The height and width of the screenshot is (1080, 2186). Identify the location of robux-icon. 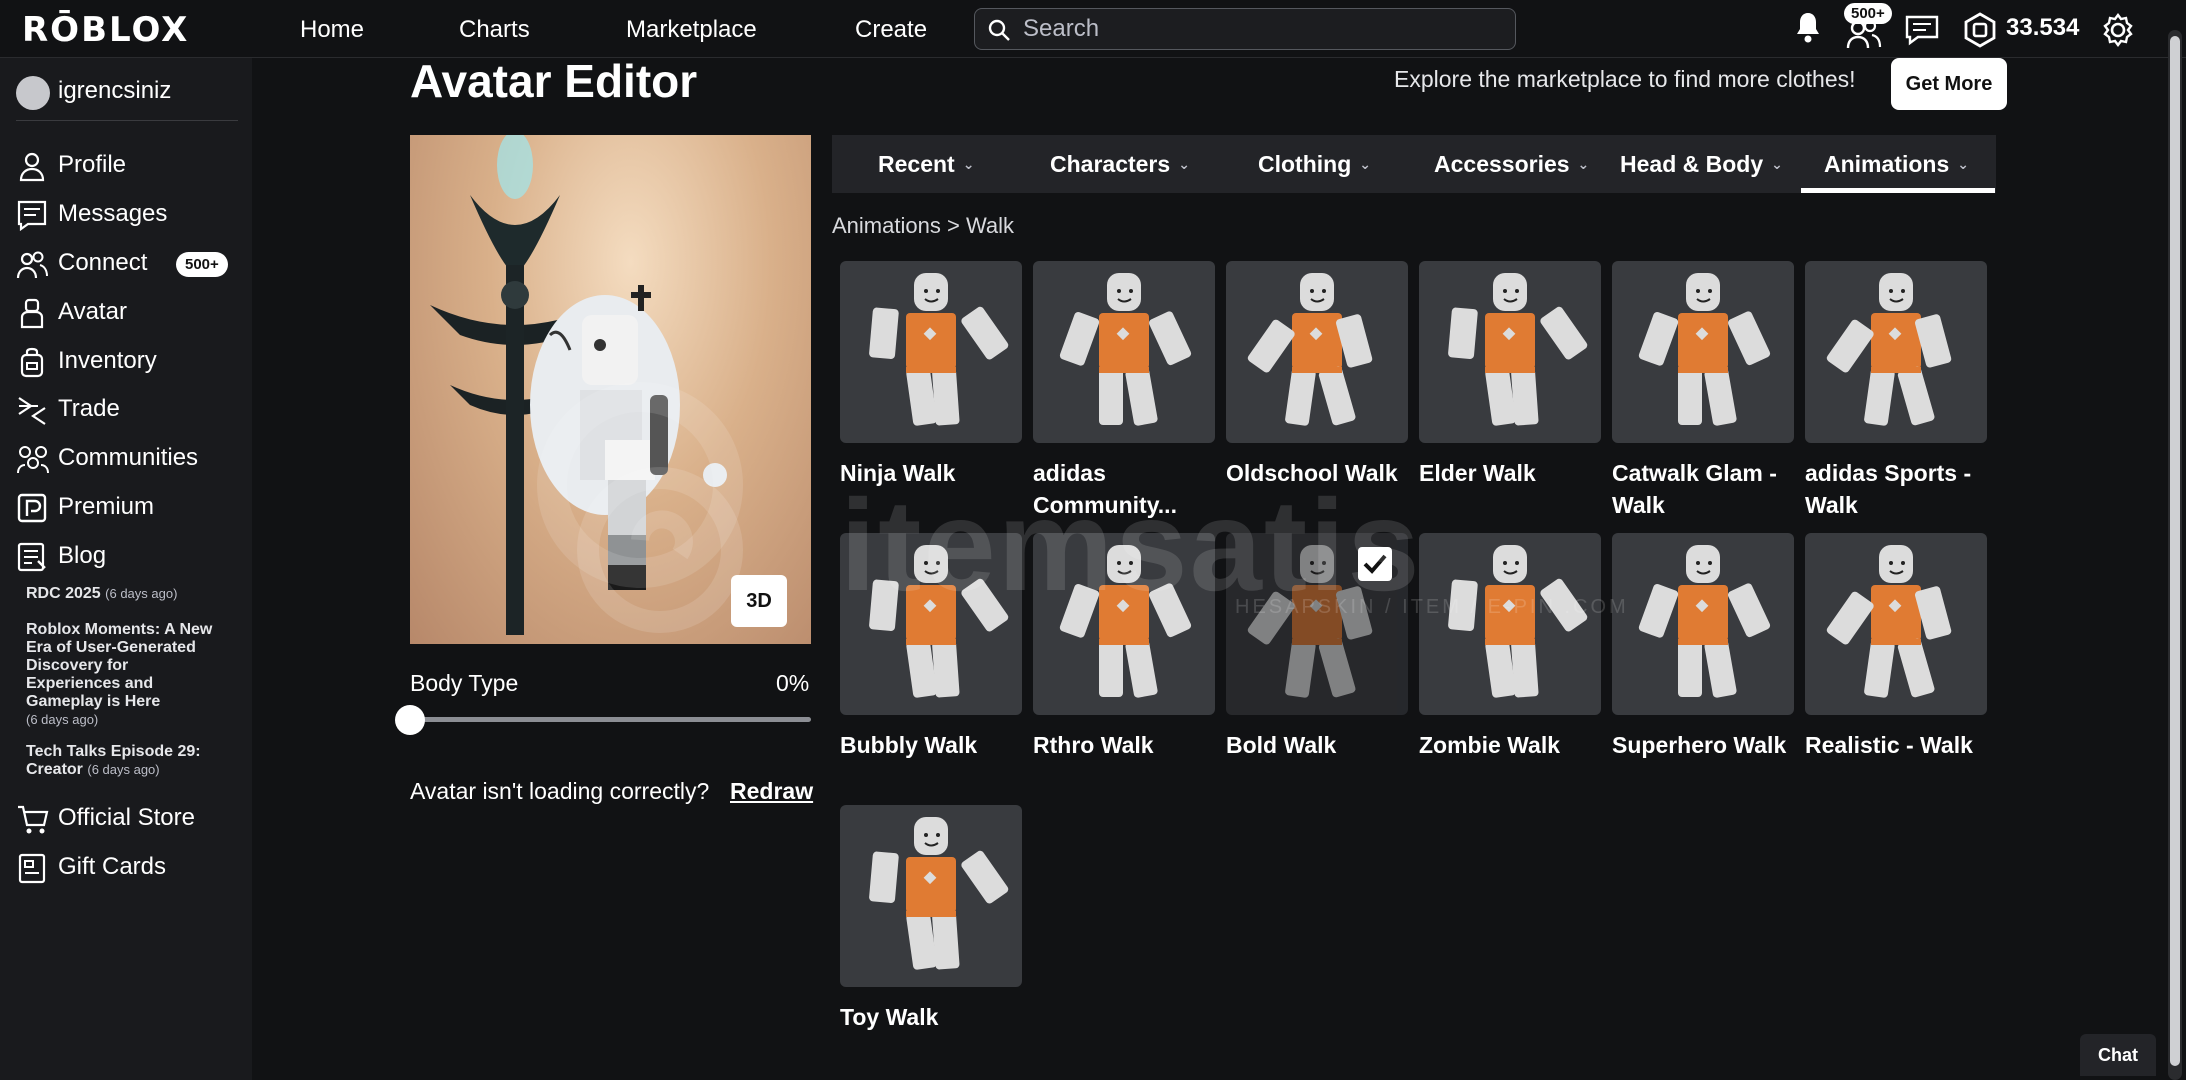
(1980, 30).